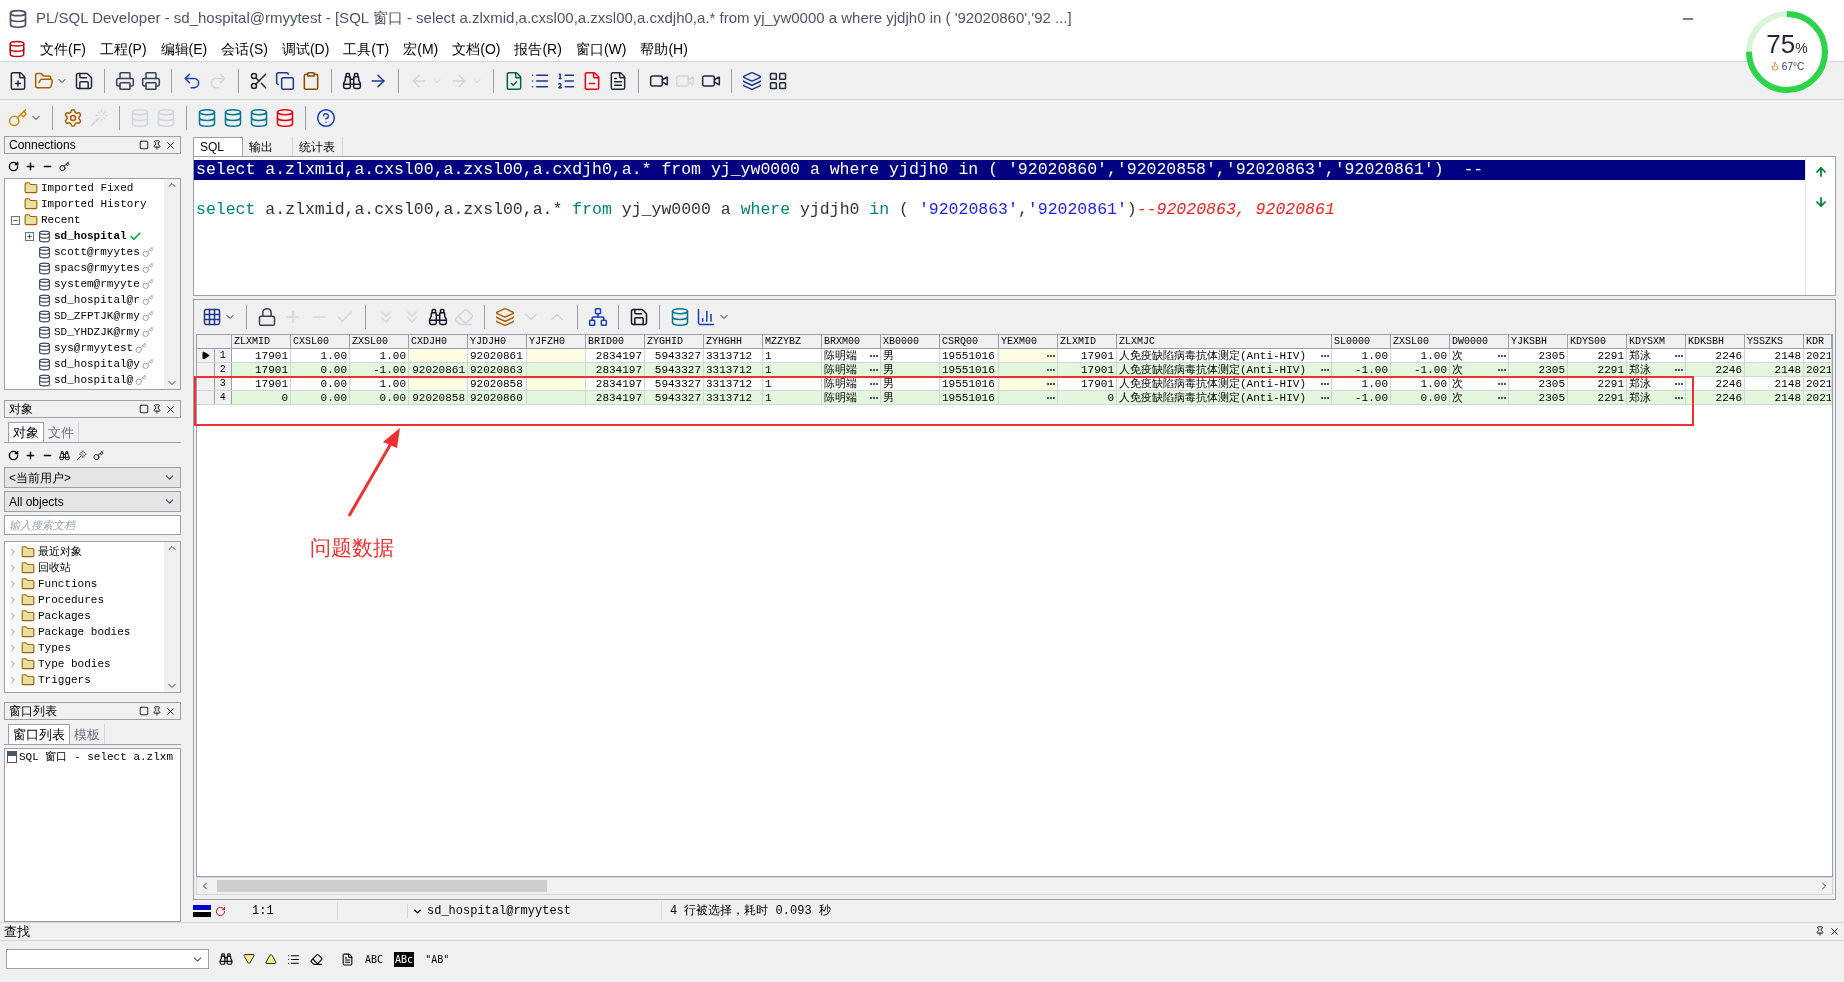 This screenshot has height=982, width=1844. Describe the element at coordinates (706, 317) in the screenshot. I see `chart-icon` at that location.